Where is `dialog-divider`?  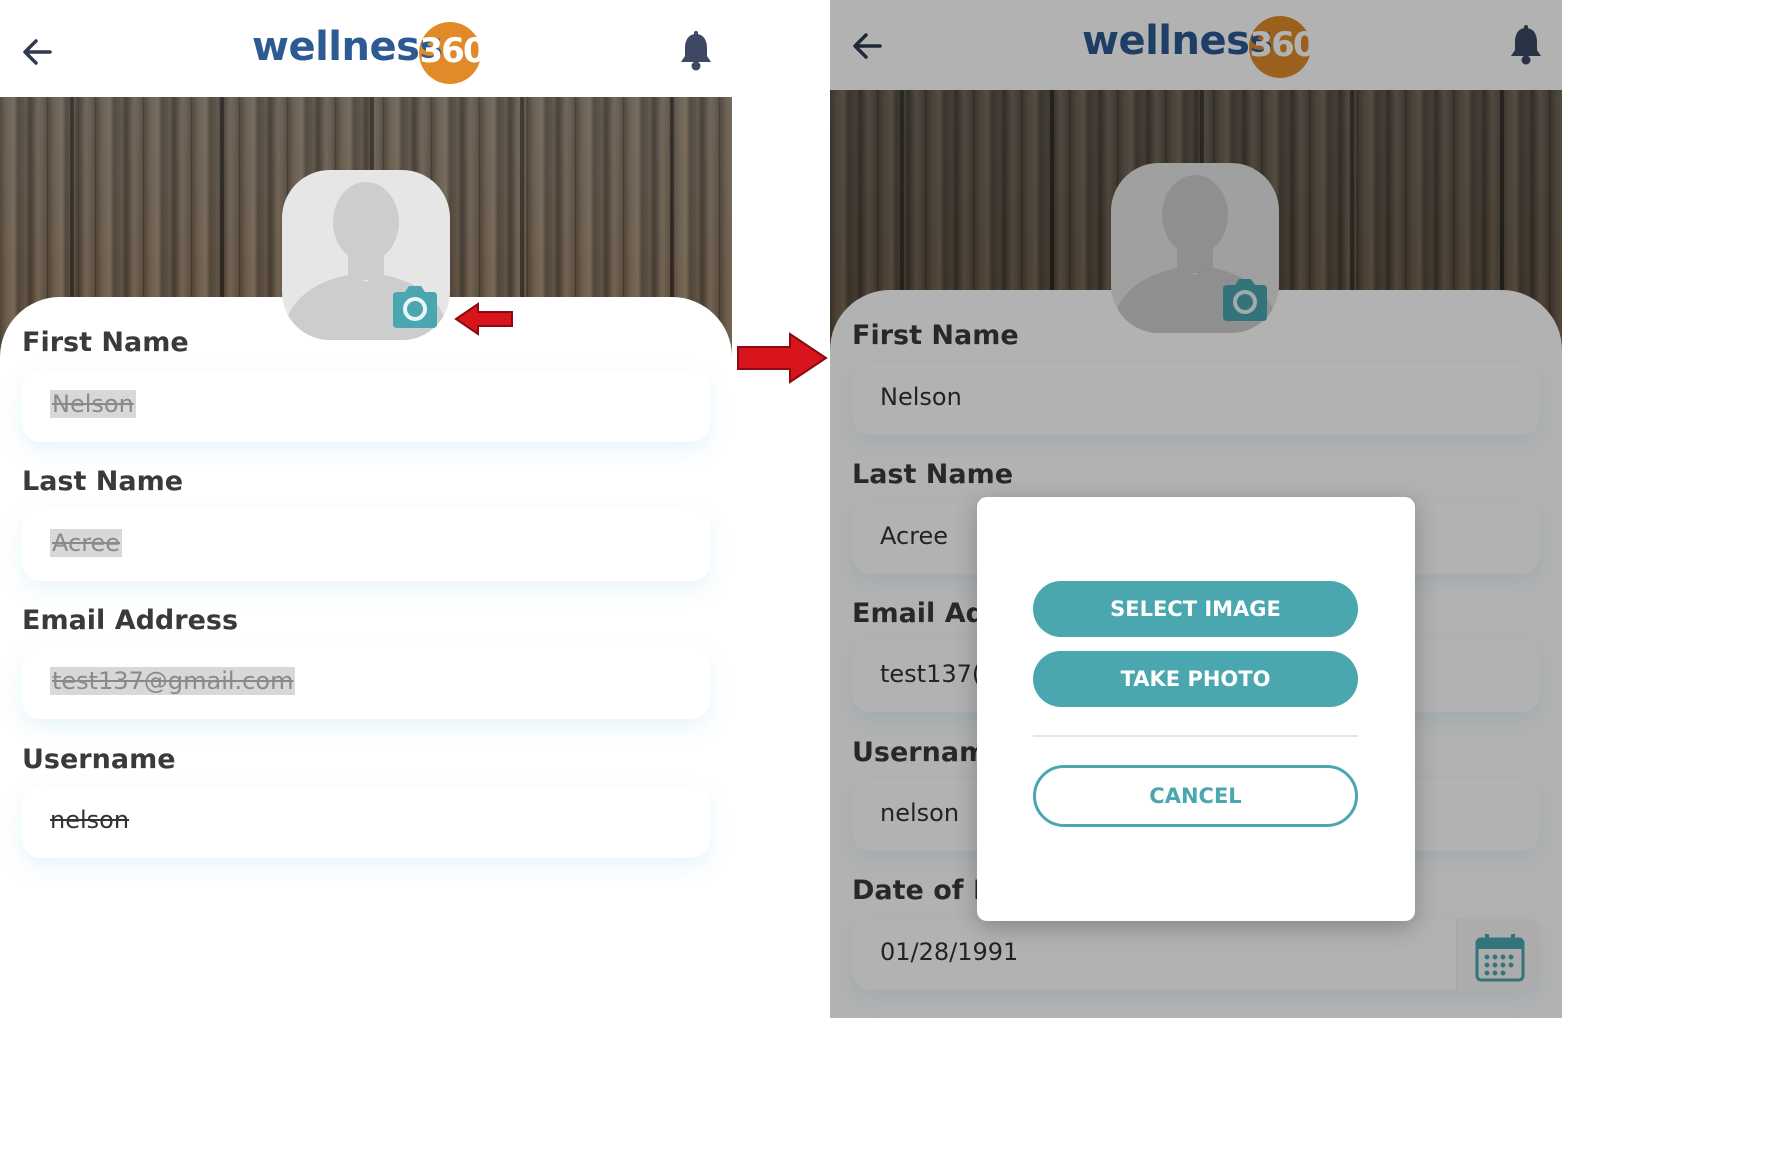
dialog-divider is located at coordinates (1195, 736).